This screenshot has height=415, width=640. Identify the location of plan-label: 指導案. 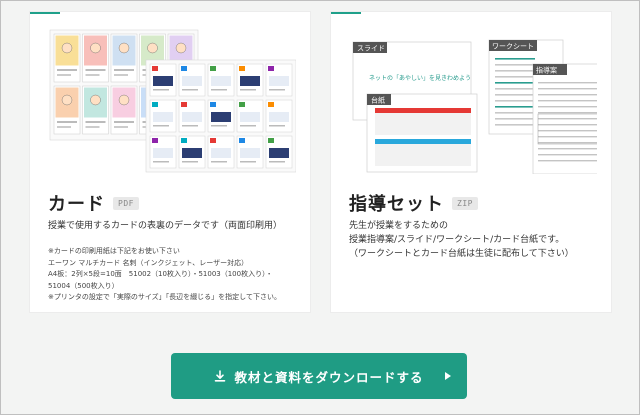
(546, 70).